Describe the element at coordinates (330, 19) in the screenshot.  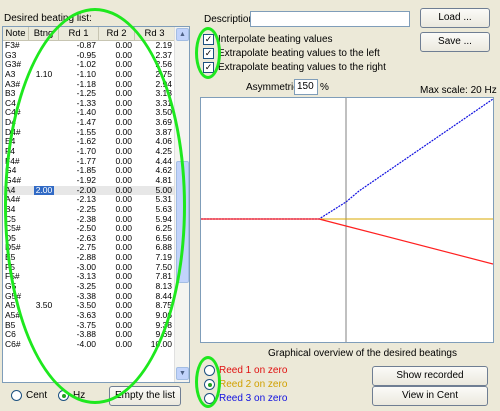
I see `description-input` at that location.